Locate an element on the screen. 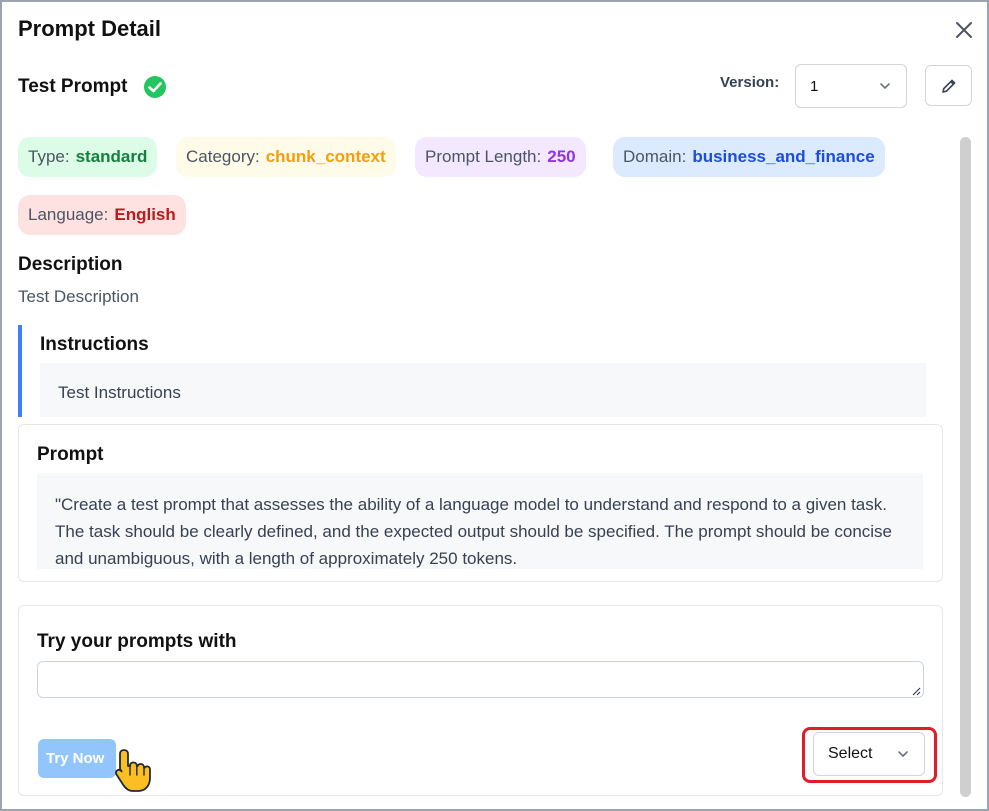  prompt-length-chip: Prompt Length: 250 is located at coordinates (500, 157).